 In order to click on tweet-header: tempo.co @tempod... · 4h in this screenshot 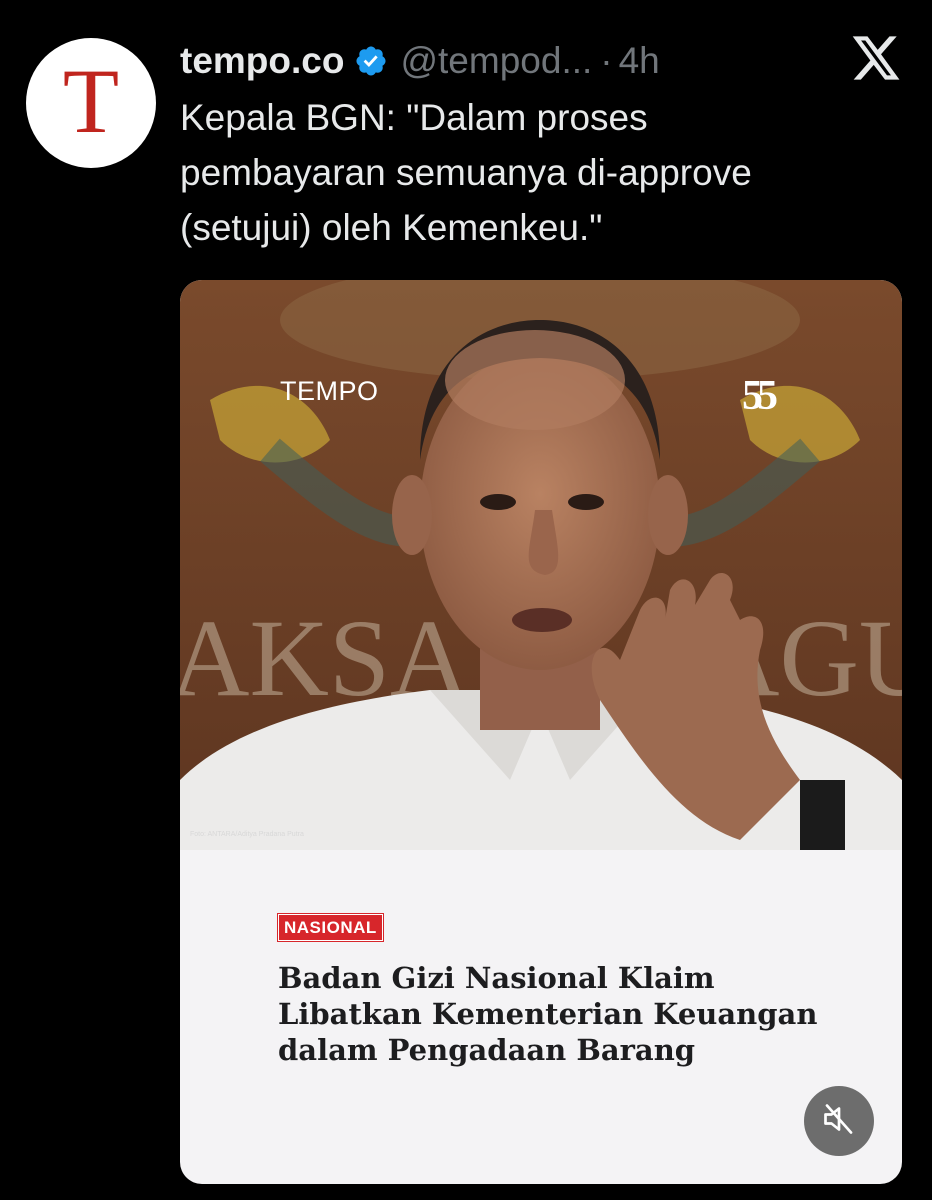, I will do `click(420, 61)`.